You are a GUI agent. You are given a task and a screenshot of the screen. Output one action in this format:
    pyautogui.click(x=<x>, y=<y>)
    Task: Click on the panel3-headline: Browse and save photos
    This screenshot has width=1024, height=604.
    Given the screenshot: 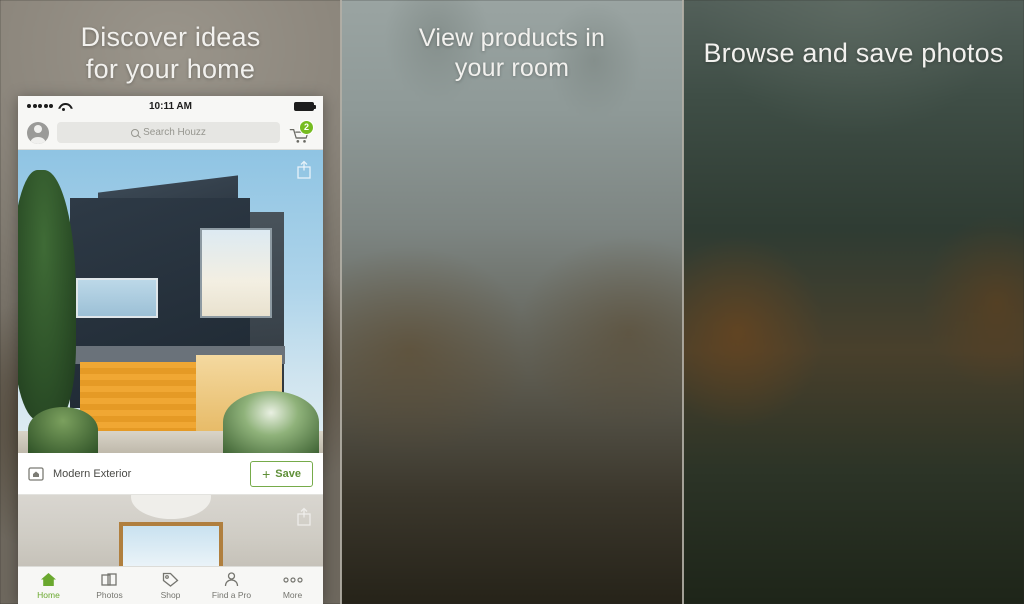 What is the action you would take?
    pyautogui.click(x=853, y=54)
    